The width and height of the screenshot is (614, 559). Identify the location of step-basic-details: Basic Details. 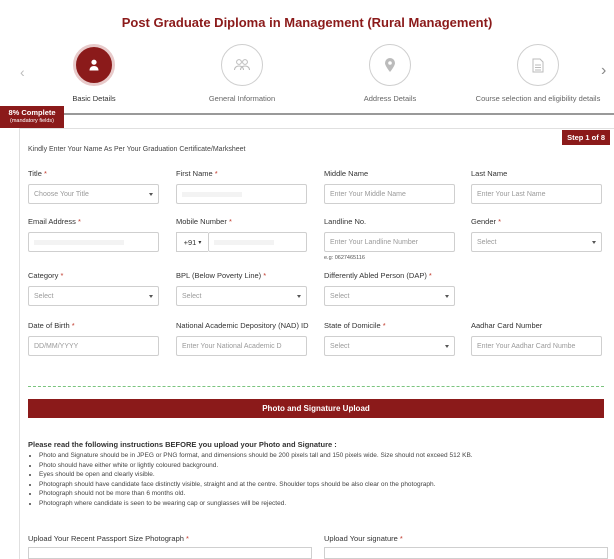
(94, 73).